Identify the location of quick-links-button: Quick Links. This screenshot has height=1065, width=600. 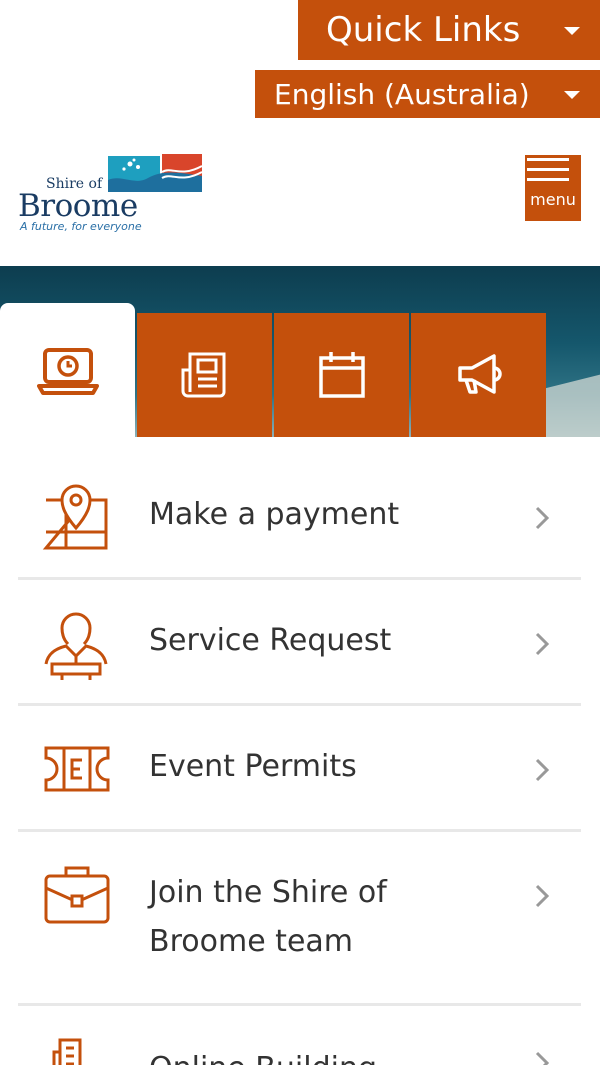
(449, 30).